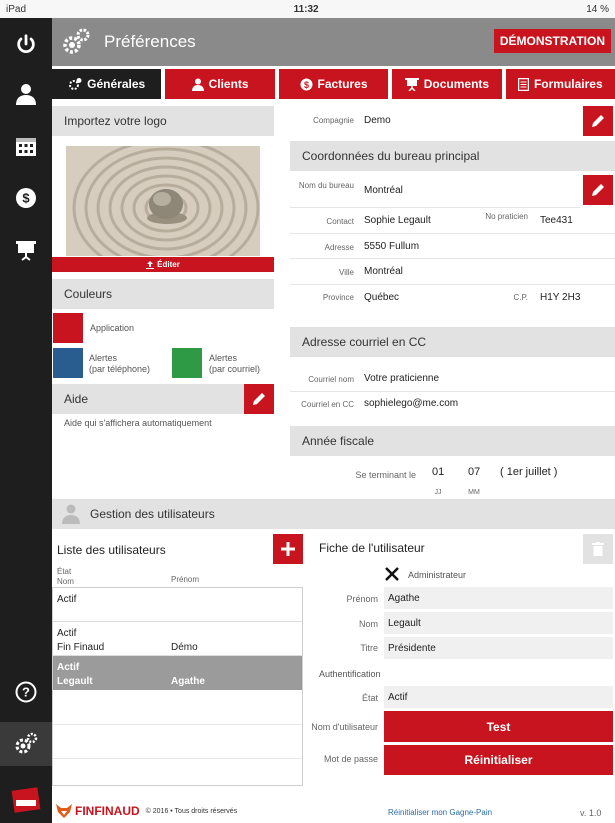  I want to click on col-state-header: État, so click(64, 571).